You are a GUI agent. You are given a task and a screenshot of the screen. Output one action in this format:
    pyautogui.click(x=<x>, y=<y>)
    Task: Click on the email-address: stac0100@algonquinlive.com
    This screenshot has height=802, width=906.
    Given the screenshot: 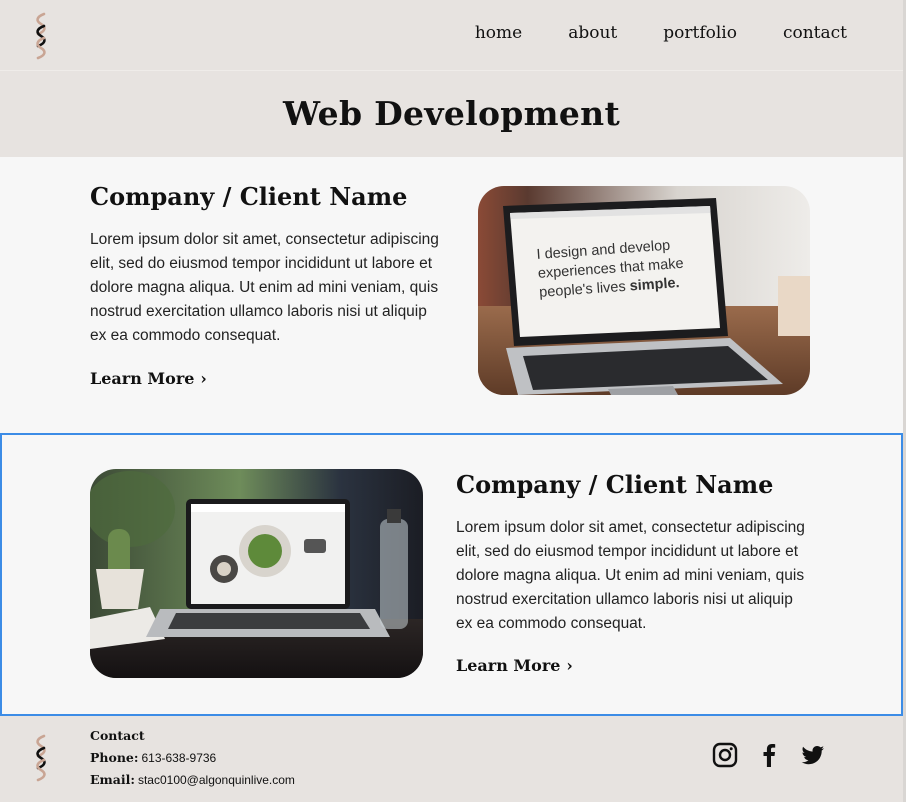 What is the action you would take?
    pyautogui.click(x=216, y=780)
    